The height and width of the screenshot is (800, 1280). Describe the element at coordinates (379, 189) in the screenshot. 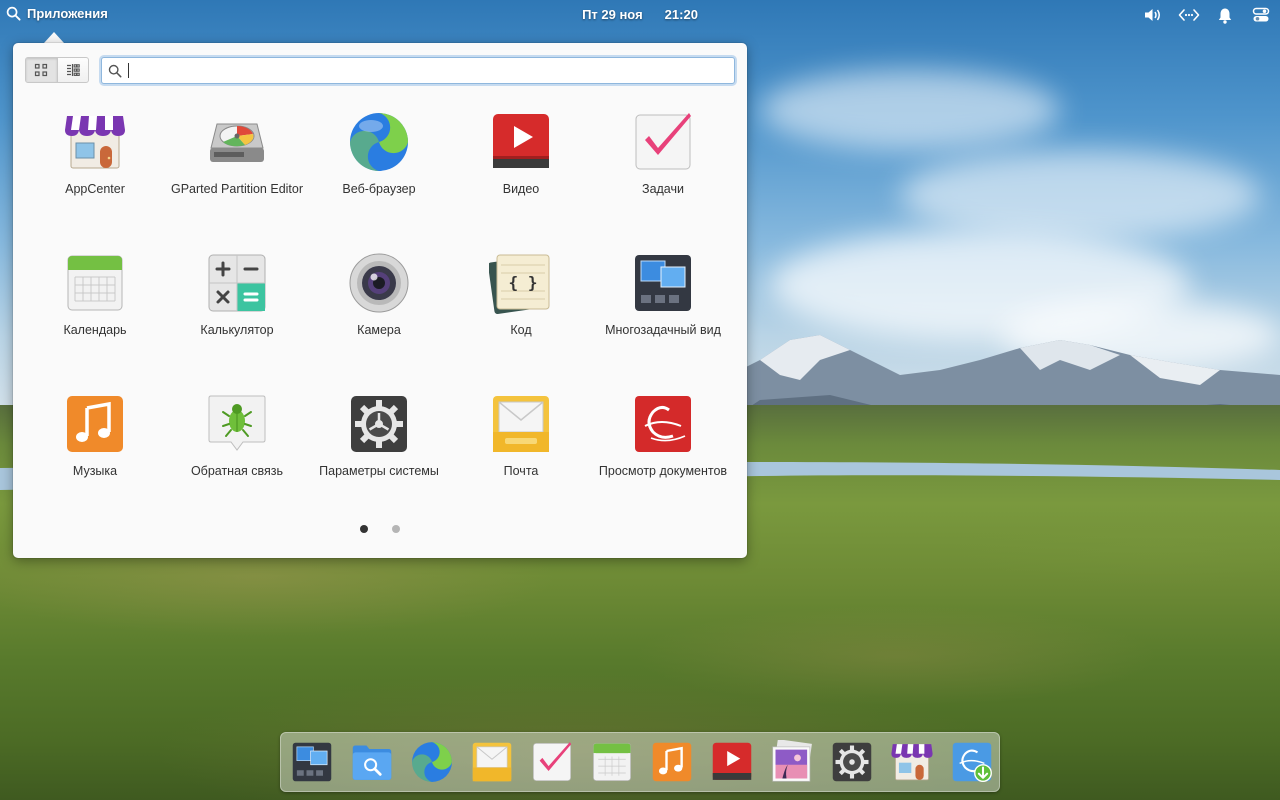

I see `app-label: Веб-браузер` at that location.